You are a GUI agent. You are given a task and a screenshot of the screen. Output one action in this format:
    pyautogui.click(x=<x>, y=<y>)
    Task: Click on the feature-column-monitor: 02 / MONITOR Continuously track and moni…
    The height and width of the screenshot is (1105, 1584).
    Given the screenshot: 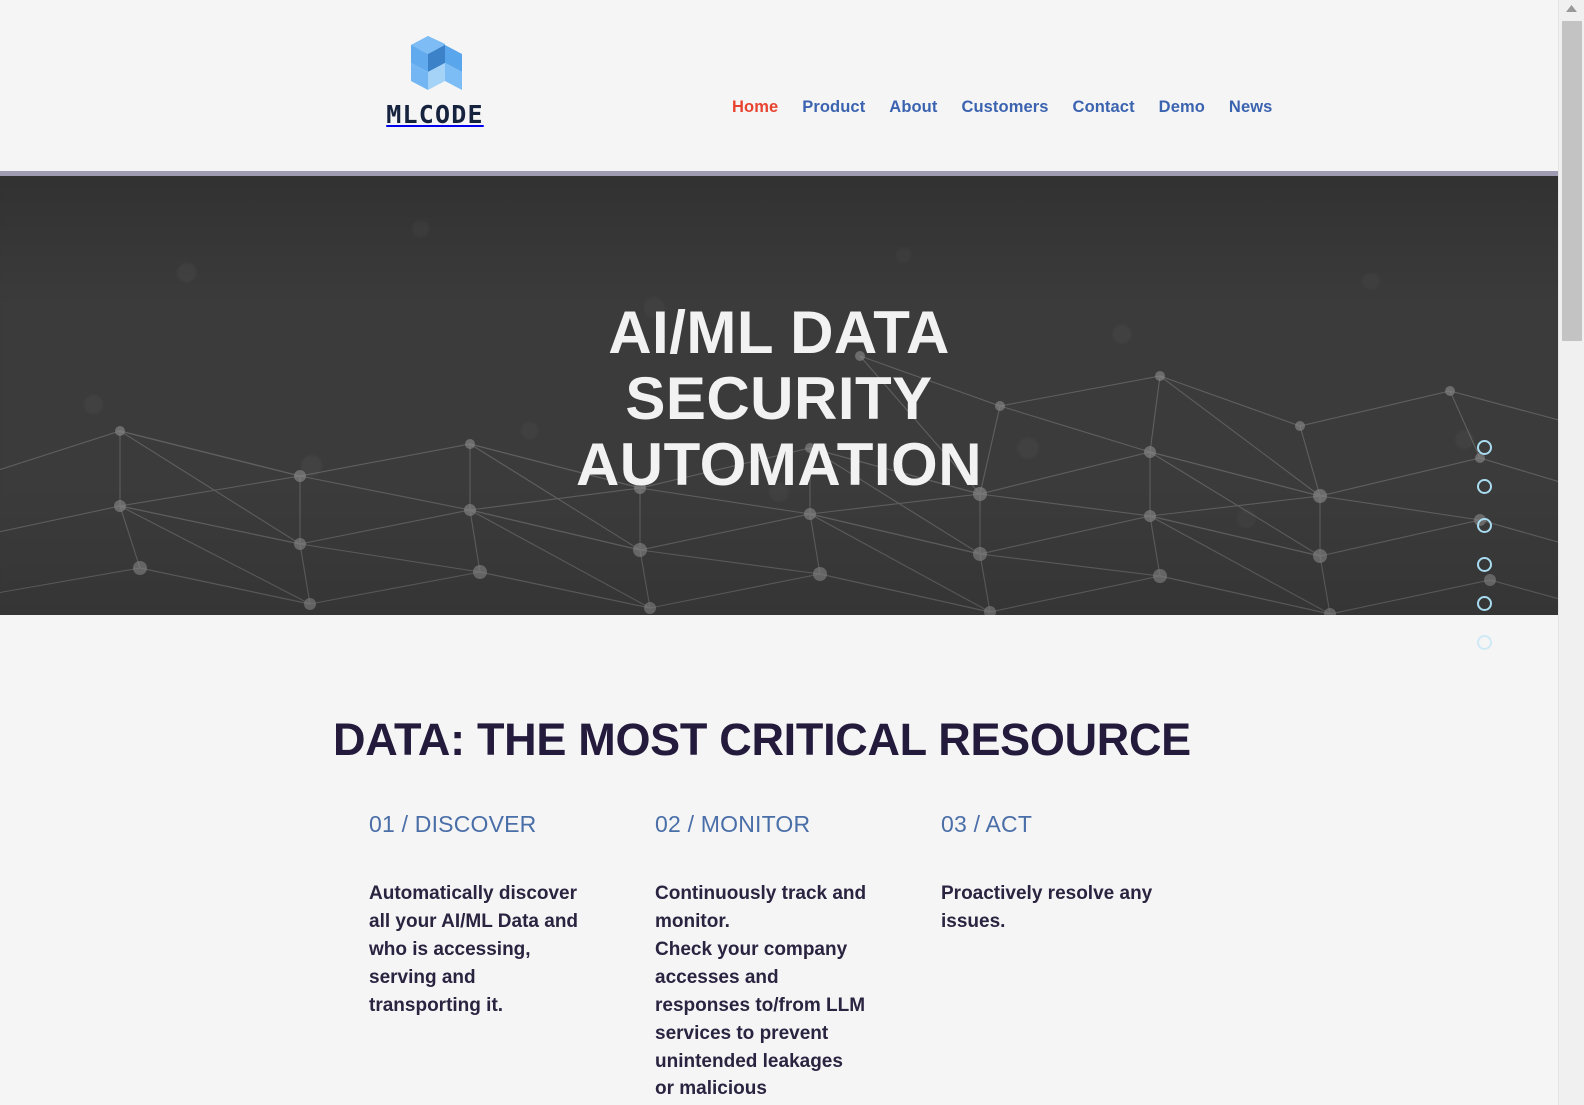 What is the action you would take?
    pyautogui.click(x=798, y=957)
    